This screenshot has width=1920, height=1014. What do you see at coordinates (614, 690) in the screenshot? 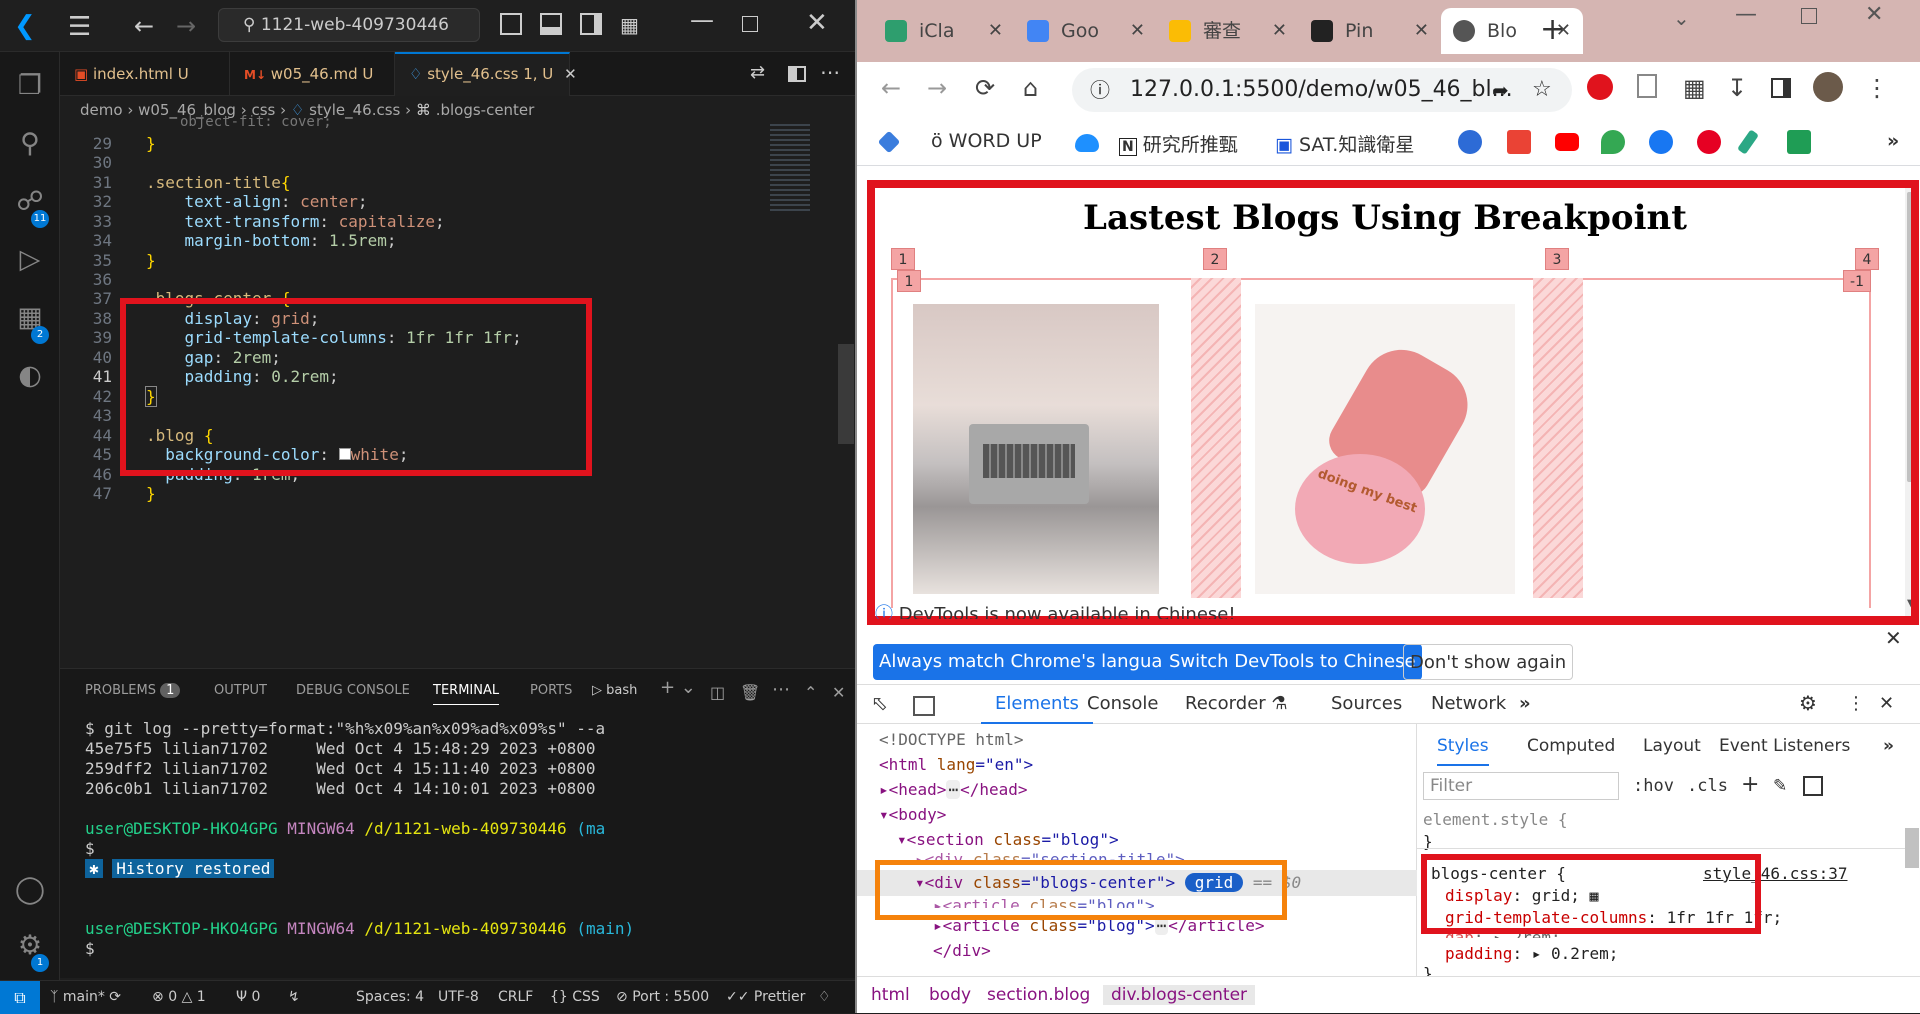
I see `terminal-shell-selector: ▷ bash` at bounding box center [614, 690].